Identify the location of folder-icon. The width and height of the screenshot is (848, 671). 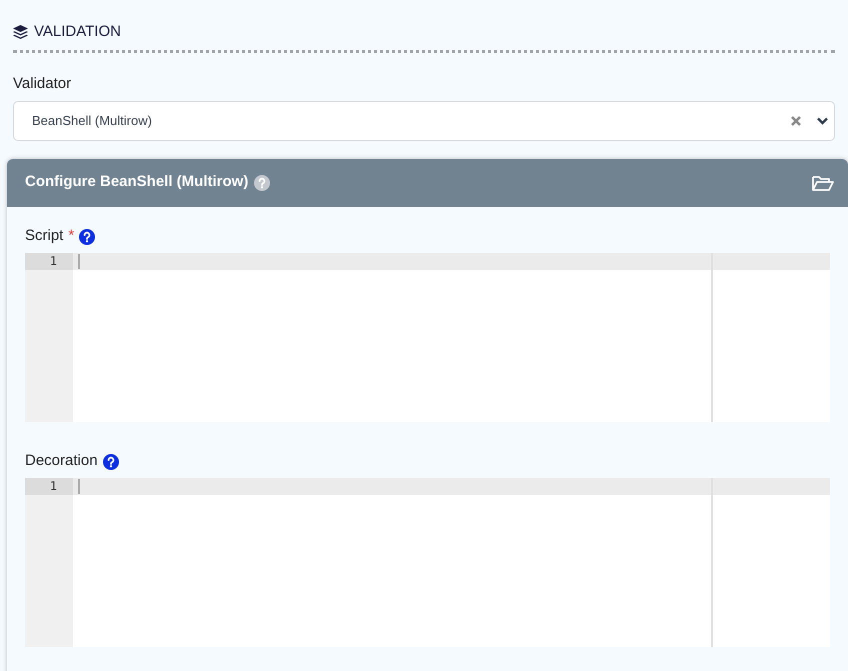
(823, 182).